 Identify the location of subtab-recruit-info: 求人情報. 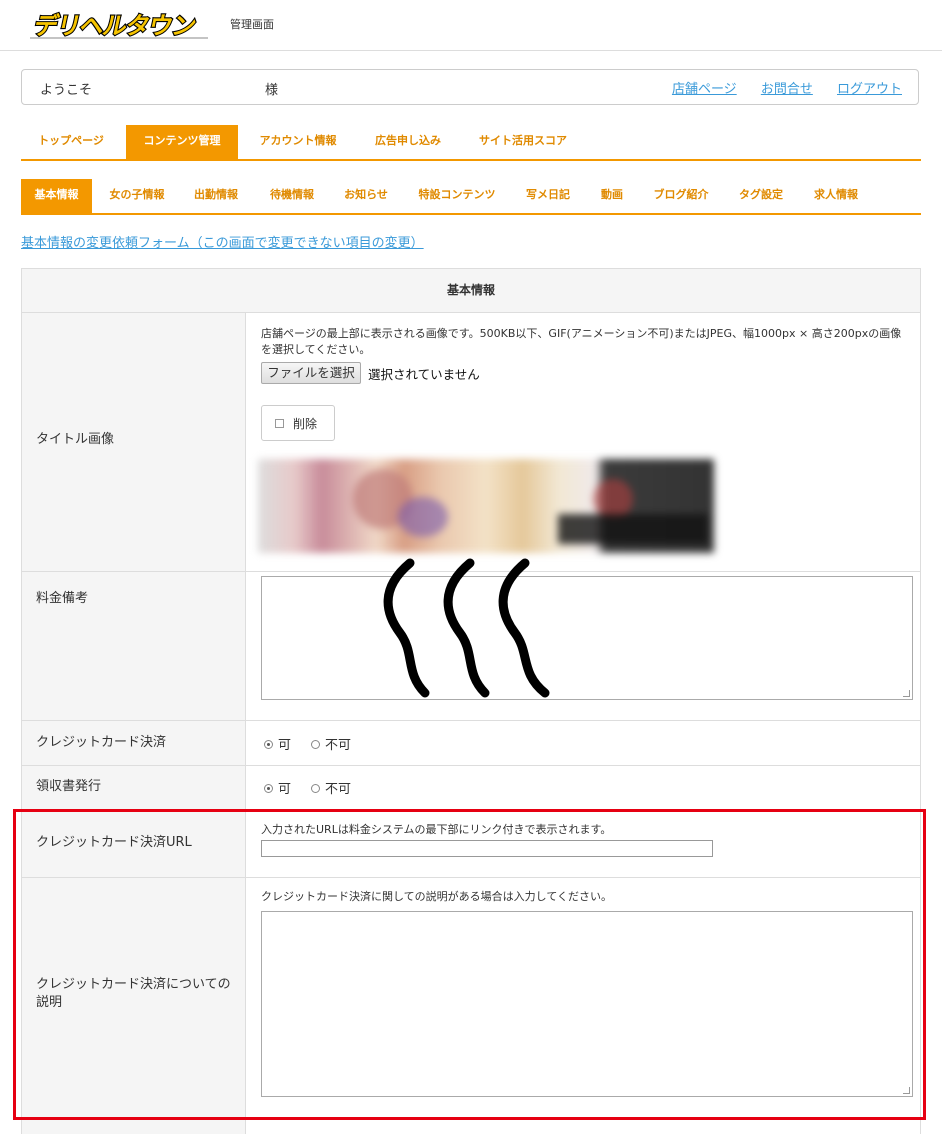
(836, 196).